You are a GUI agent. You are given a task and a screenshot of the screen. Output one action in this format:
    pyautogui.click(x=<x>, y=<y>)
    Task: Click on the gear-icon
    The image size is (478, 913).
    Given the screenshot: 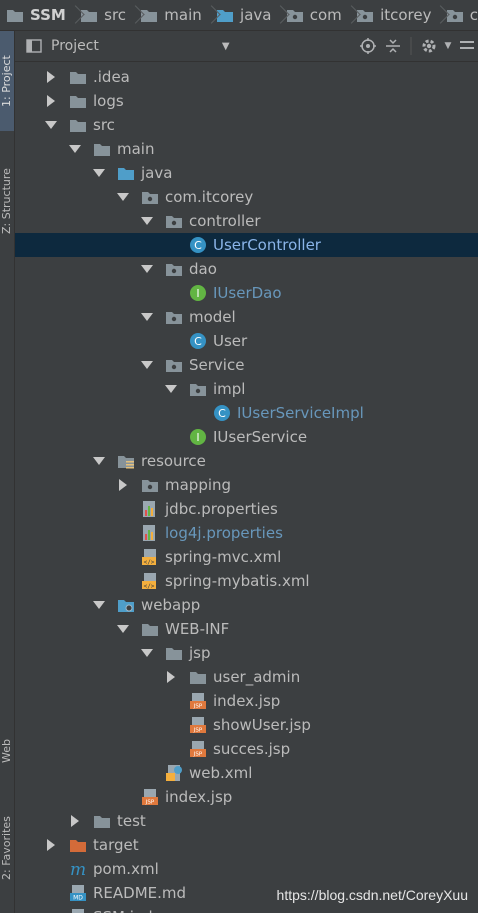 What is the action you would take?
    pyautogui.click(x=429, y=46)
    